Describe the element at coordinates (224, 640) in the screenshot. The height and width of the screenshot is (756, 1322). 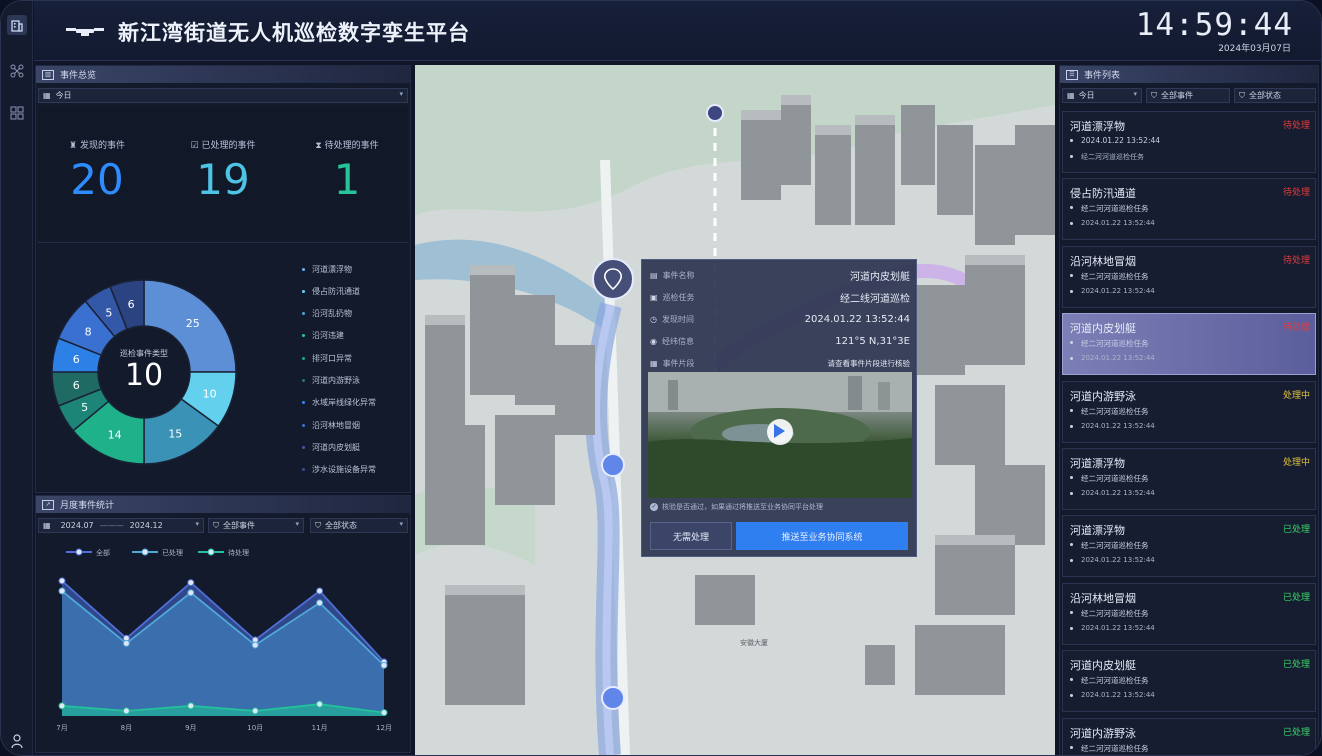
I see `monthly-area-chart: 全部 已处理 待处理 7月 8月 9月 10月 11月 12月` at that location.